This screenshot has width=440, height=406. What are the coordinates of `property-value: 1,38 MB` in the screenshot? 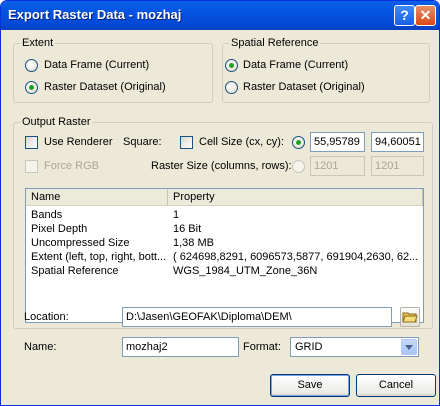 It's located at (193, 243).